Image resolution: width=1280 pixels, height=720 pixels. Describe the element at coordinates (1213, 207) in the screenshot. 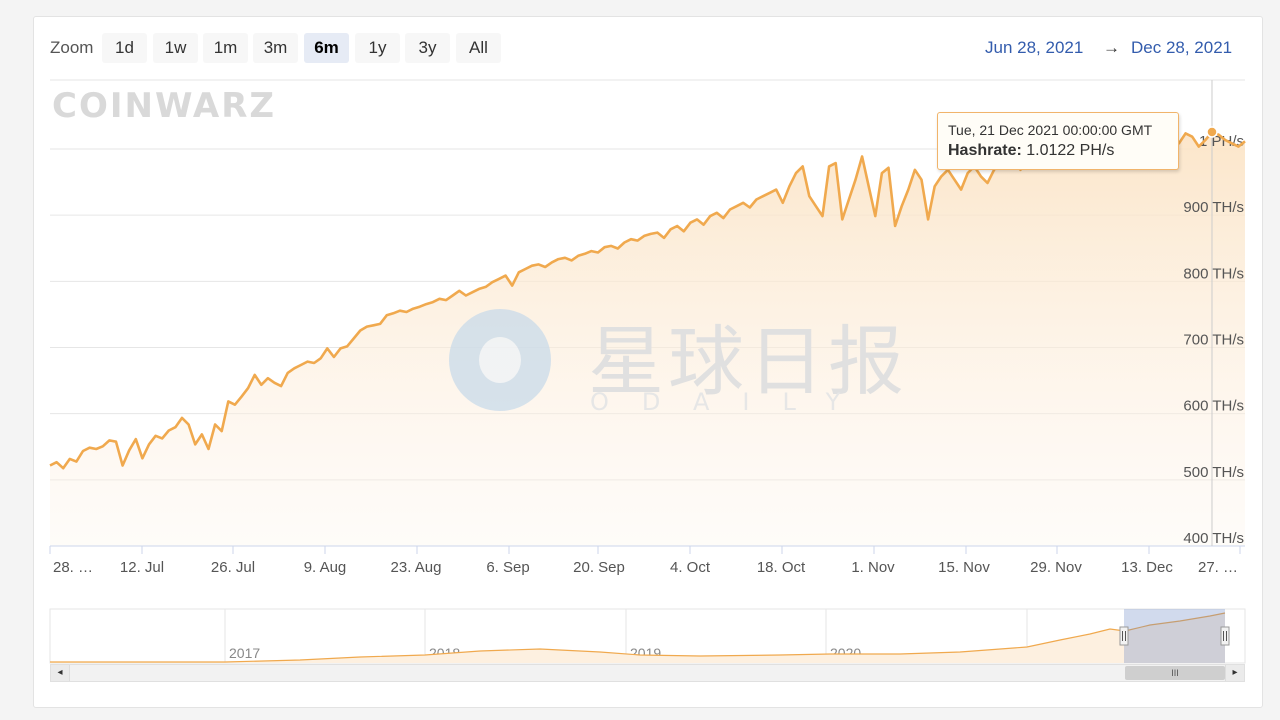

I see `y-tick-label: 900 TH/s` at that location.